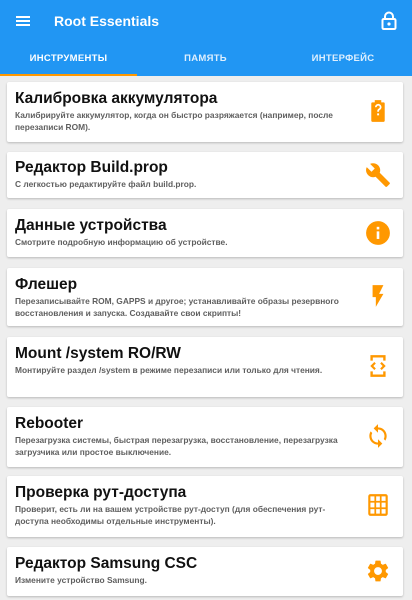  Describe the element at coordinates (107, 21) in the screenshot. I see `app-title: Root Essentials` at that location.